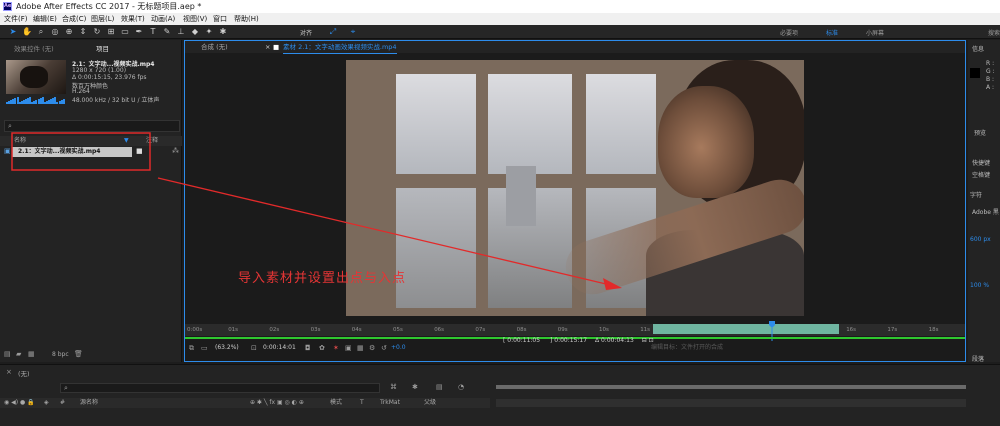  I want to click on ruler-tick-label: 0:00s, so click(195, 330).